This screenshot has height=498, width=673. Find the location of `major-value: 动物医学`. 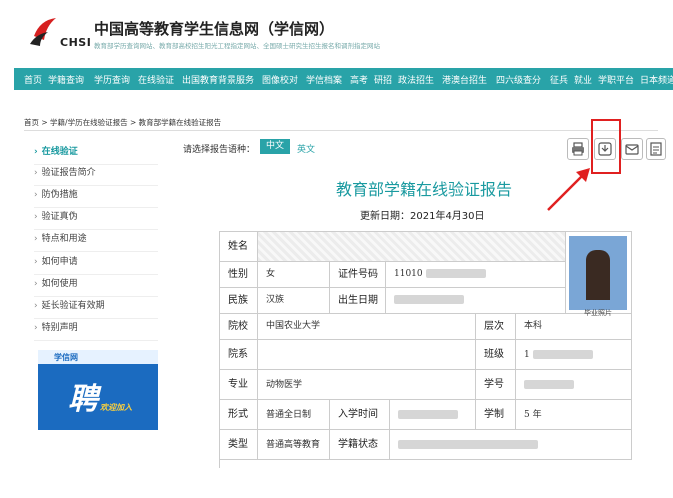

major-value: 动物医学 is located at coordinates (367, 385).